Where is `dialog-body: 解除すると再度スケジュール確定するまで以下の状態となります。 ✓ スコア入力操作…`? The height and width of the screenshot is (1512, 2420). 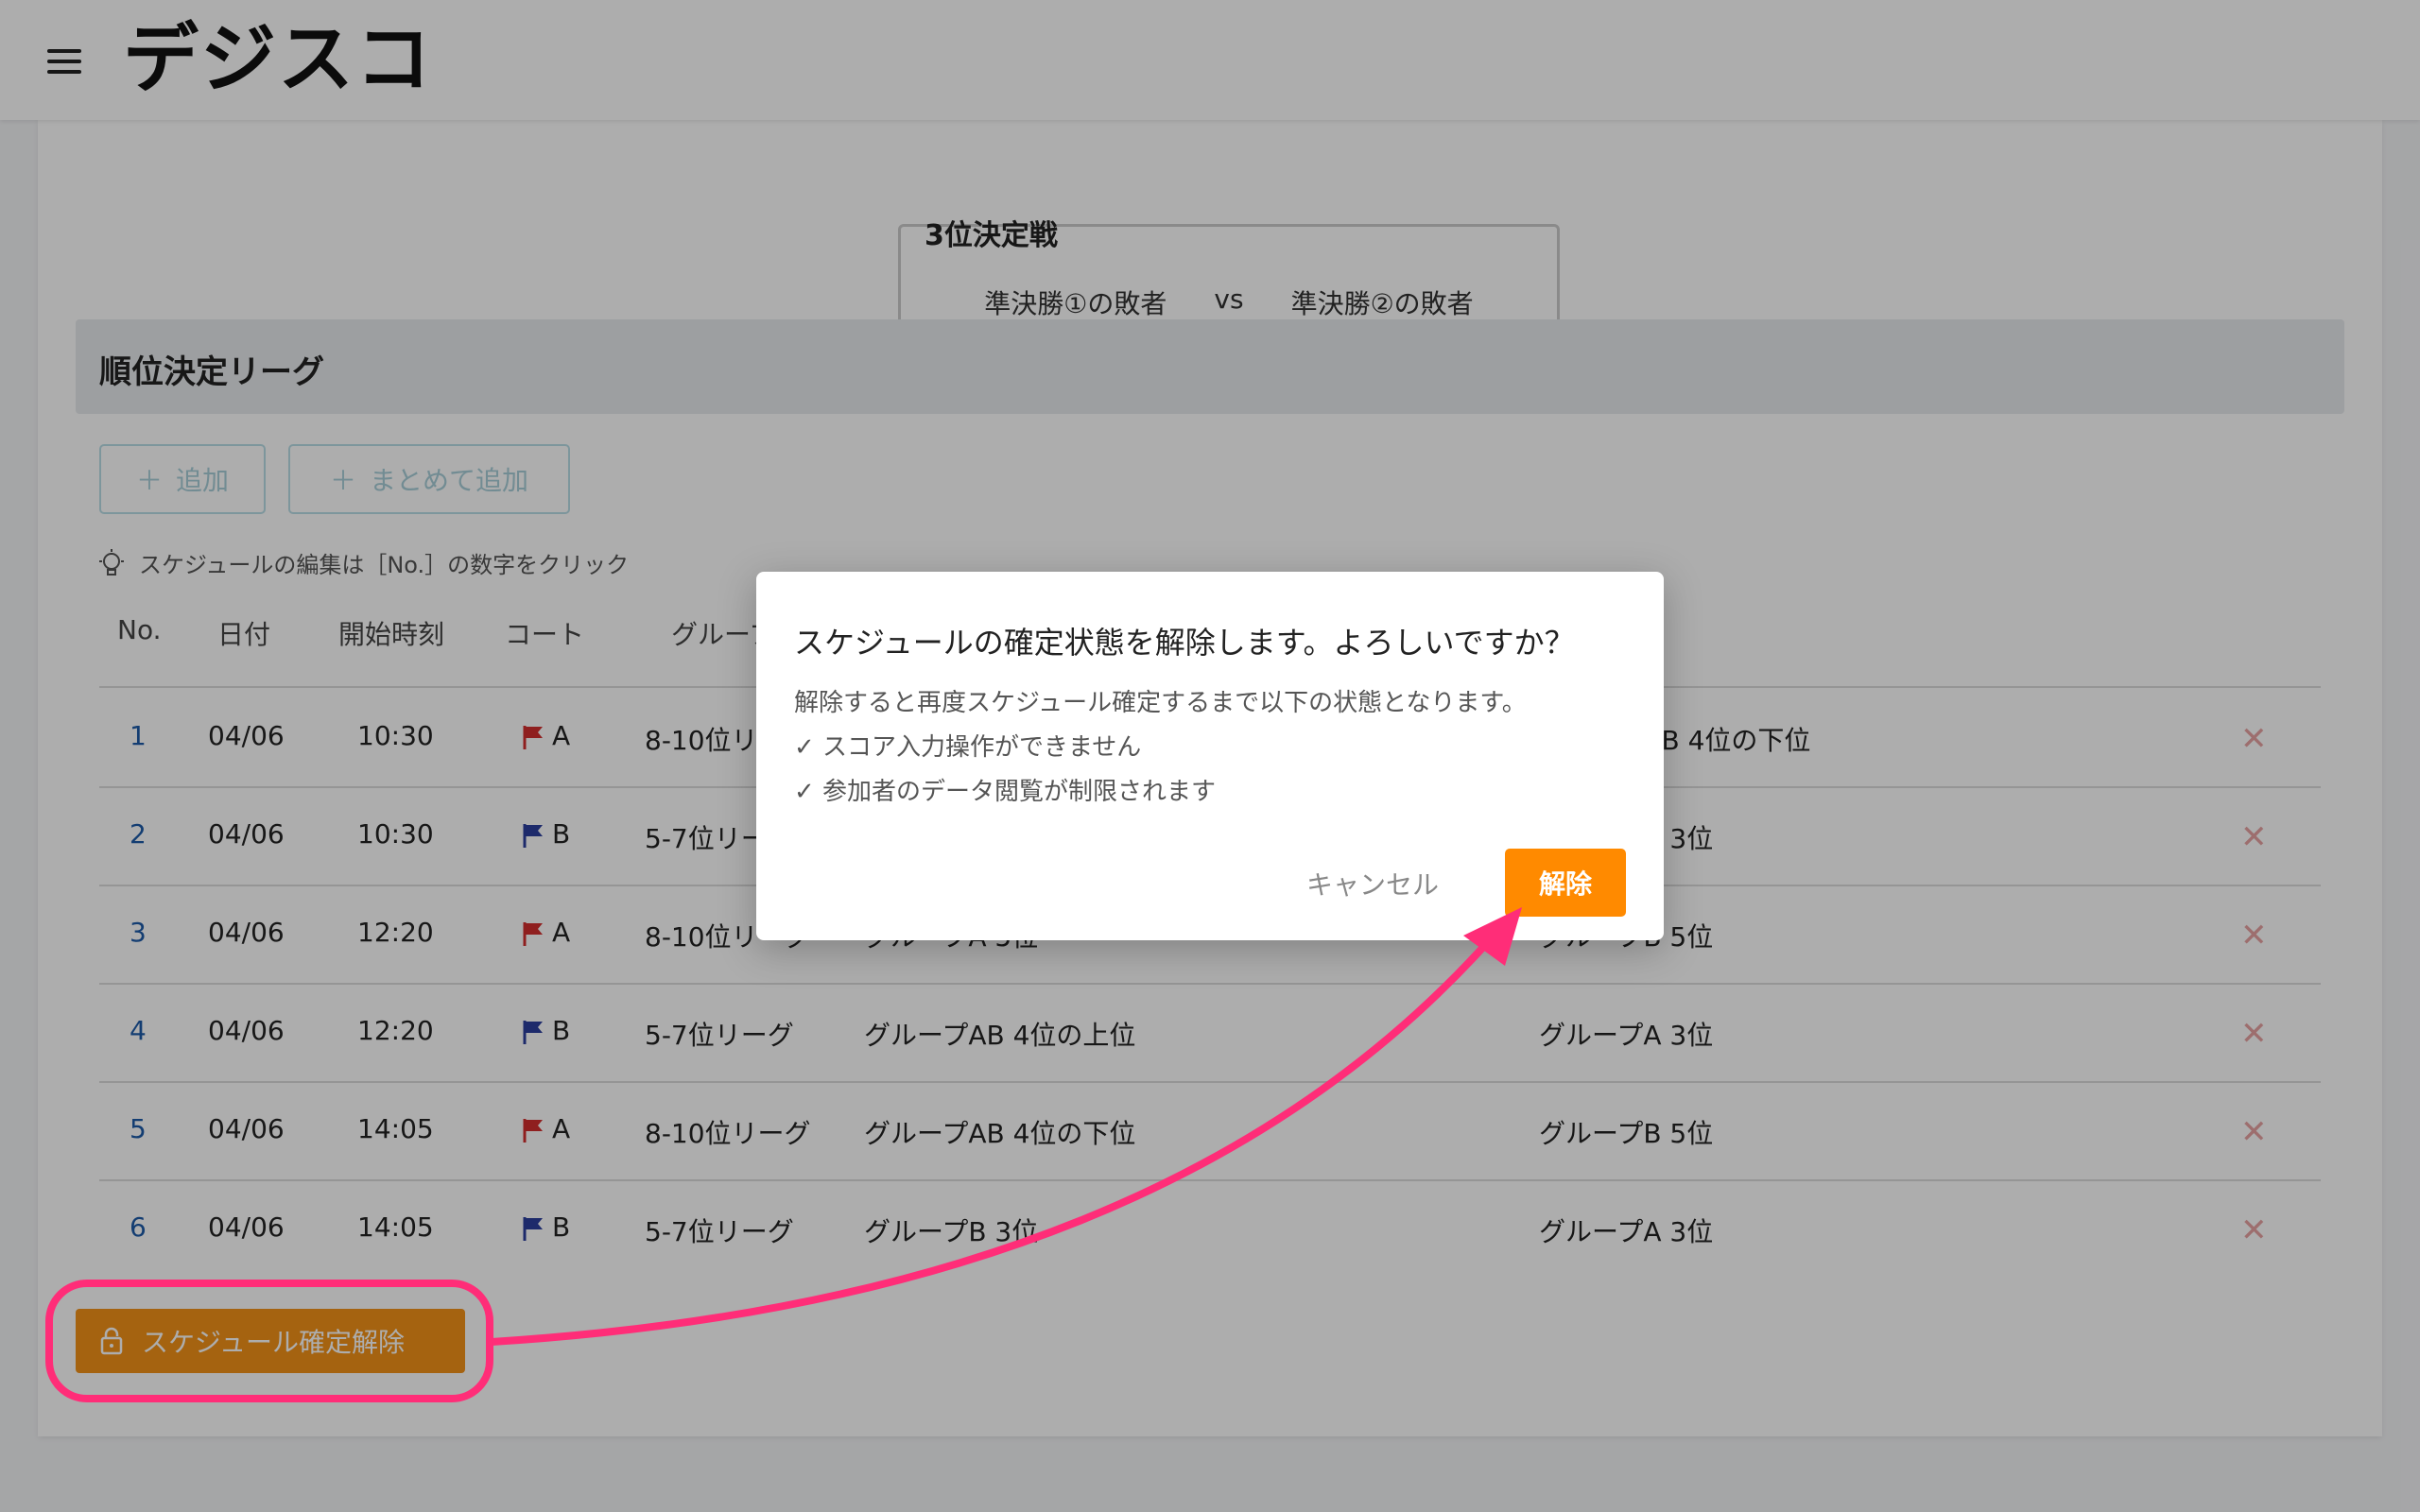
dialog-body: 解除すると再度スケジュール確定するまで以下の状態となります。 ✓ スコア入力操作… is located at coordinates (1160, 748).